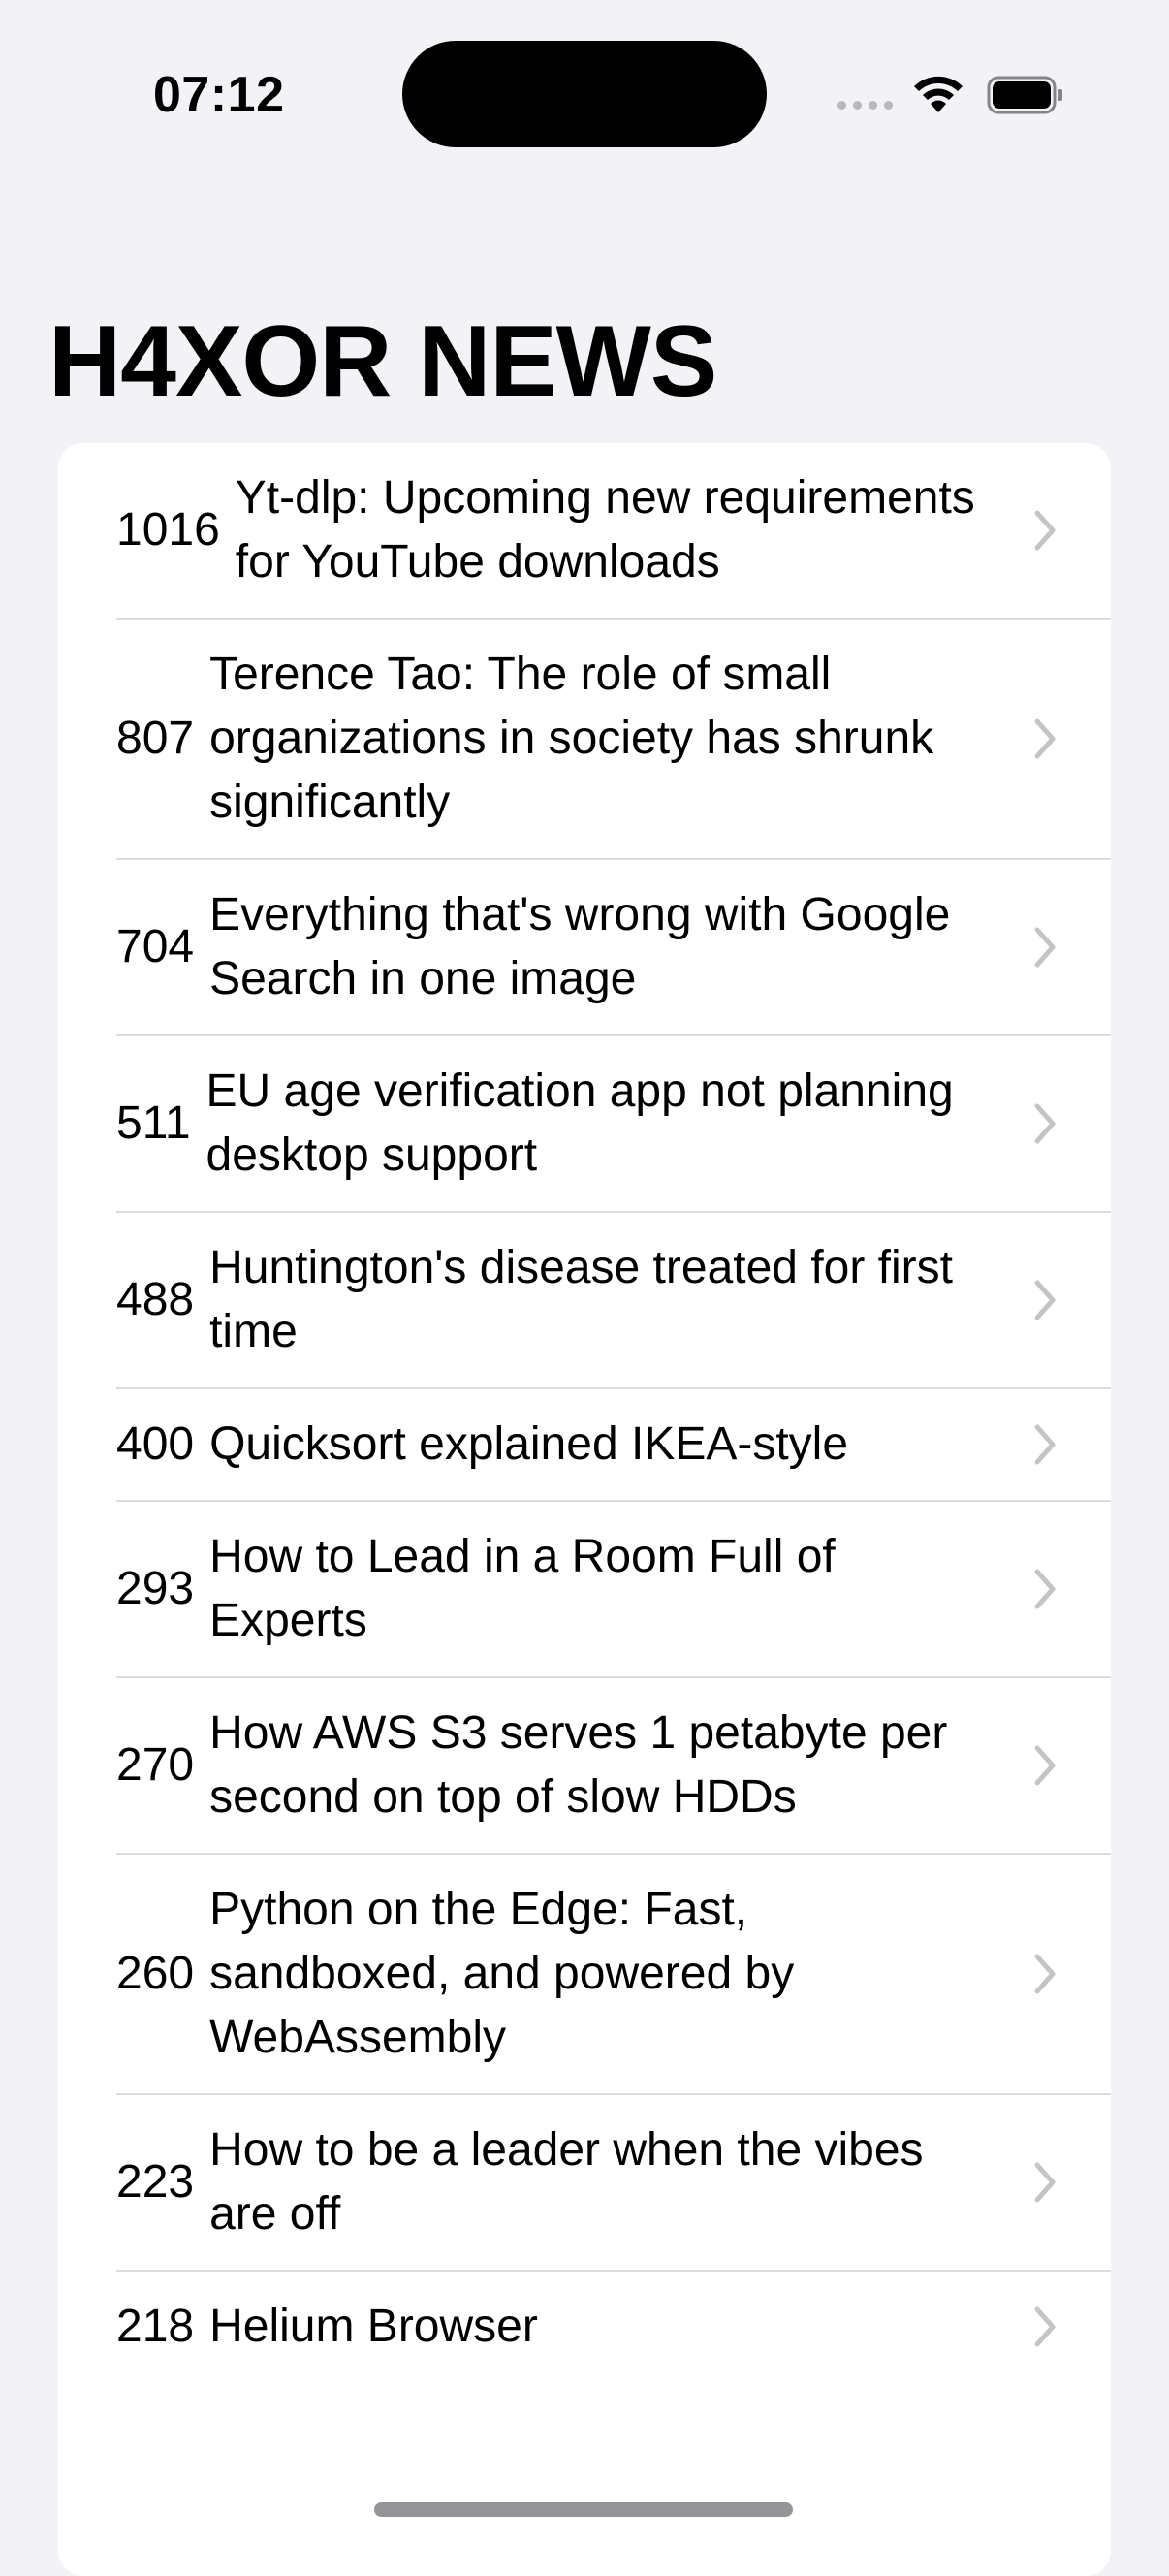 The width and height of the screenshot is (1169, 2576). Describe the element at coordinates (219, 95) in the screenshot. I see `status-time: 07:12` at that location.